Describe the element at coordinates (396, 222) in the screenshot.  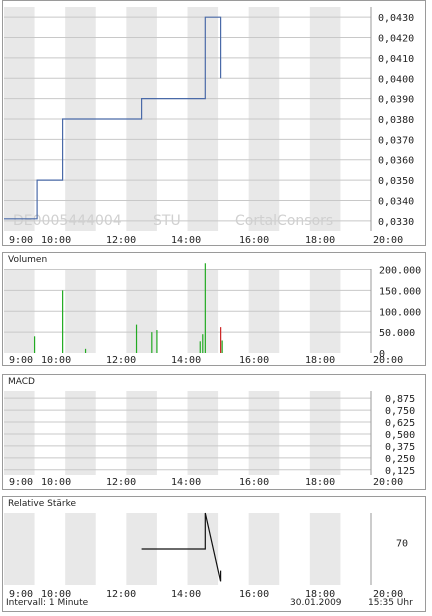
I see `price-tick-label: 0,0330` at that location.